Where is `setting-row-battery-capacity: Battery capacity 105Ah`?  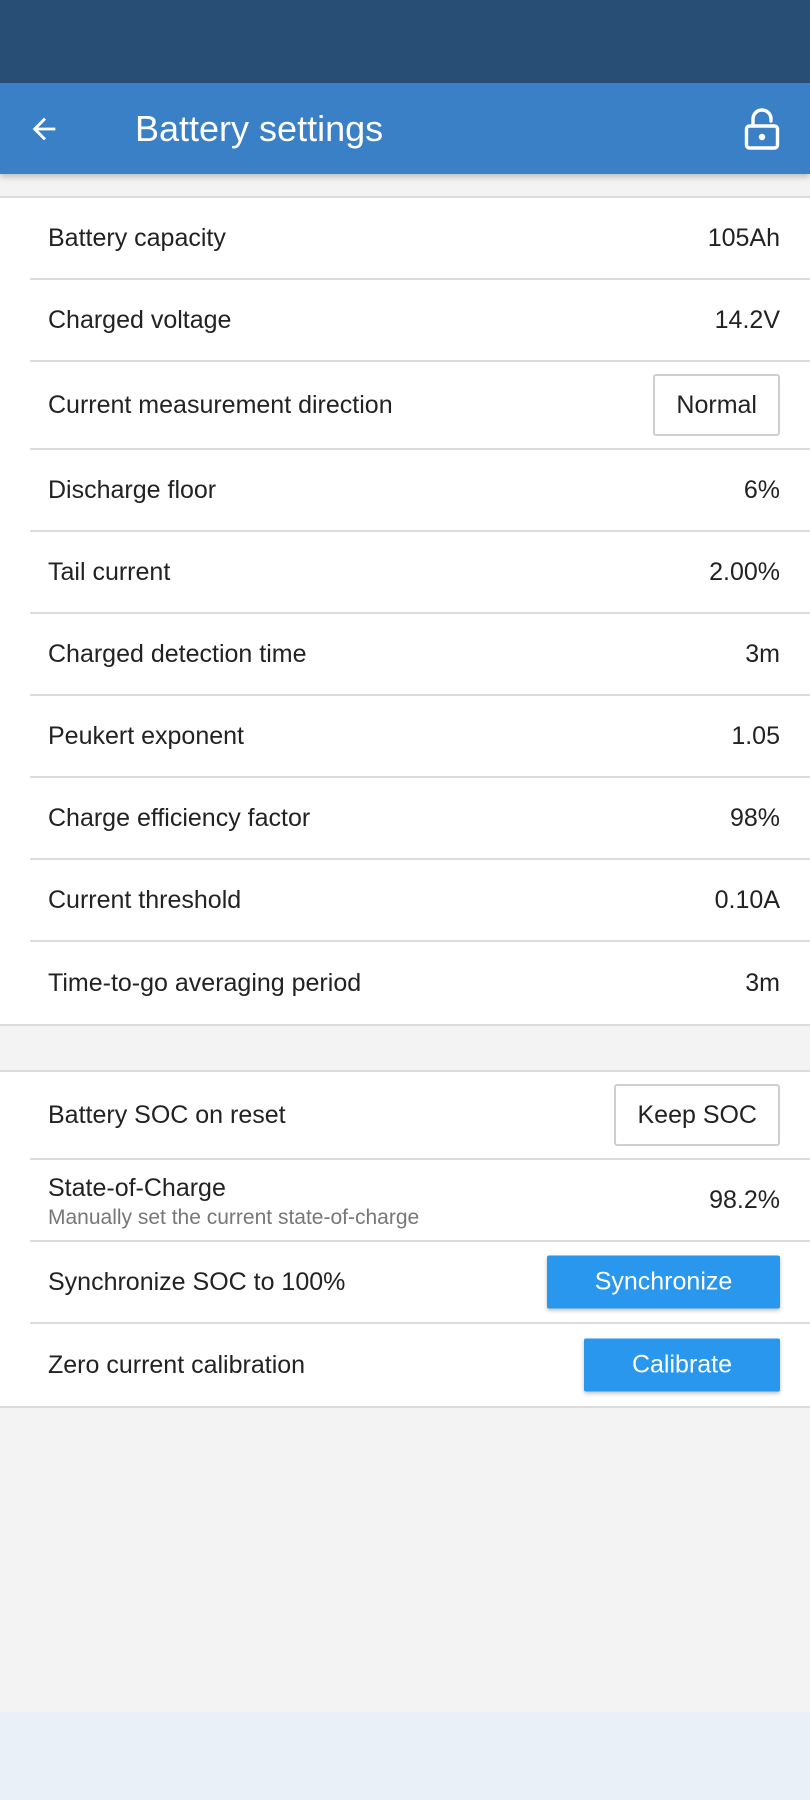
setting-row-battery-capacity: Battery capacity 105Ah is located at coordinates (420, 239).